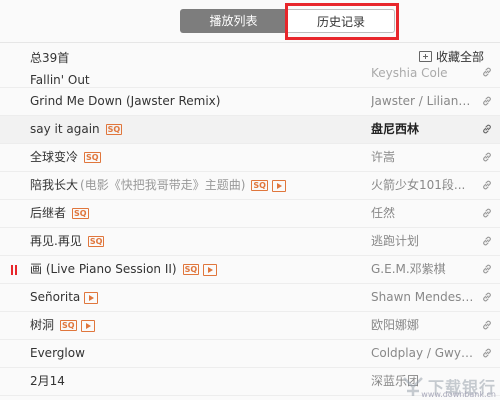 The image size is (500, 400). I want to click on song-title: say it again SQ, so click(76, 129).